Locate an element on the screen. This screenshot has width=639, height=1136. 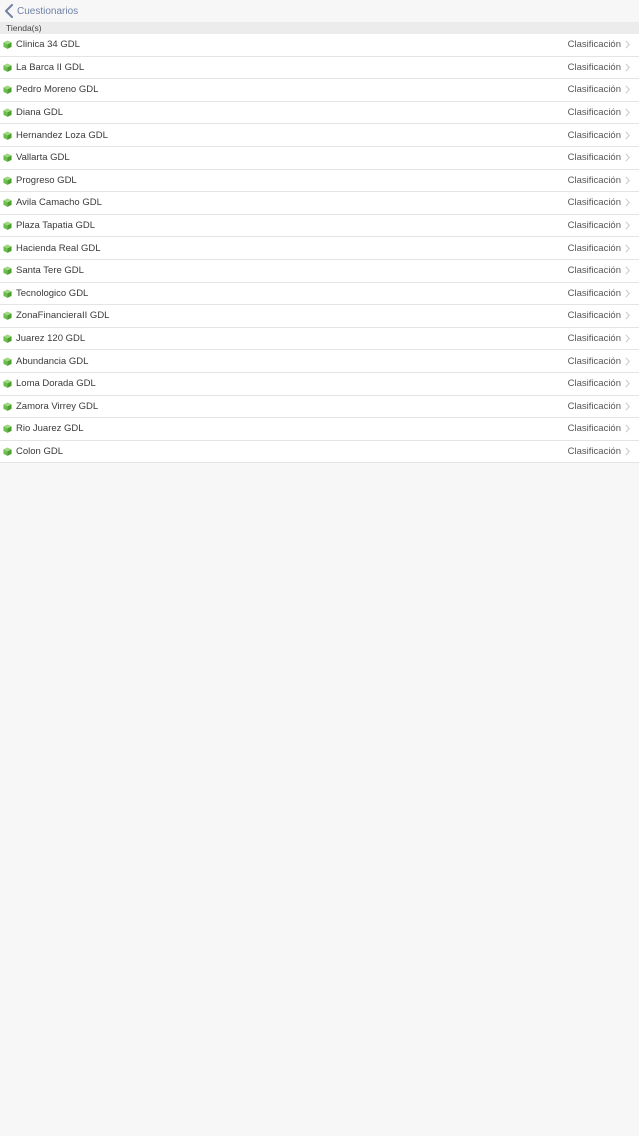
list-item: Vallarta GDL Clasificación is located at coordinates (319, 158).